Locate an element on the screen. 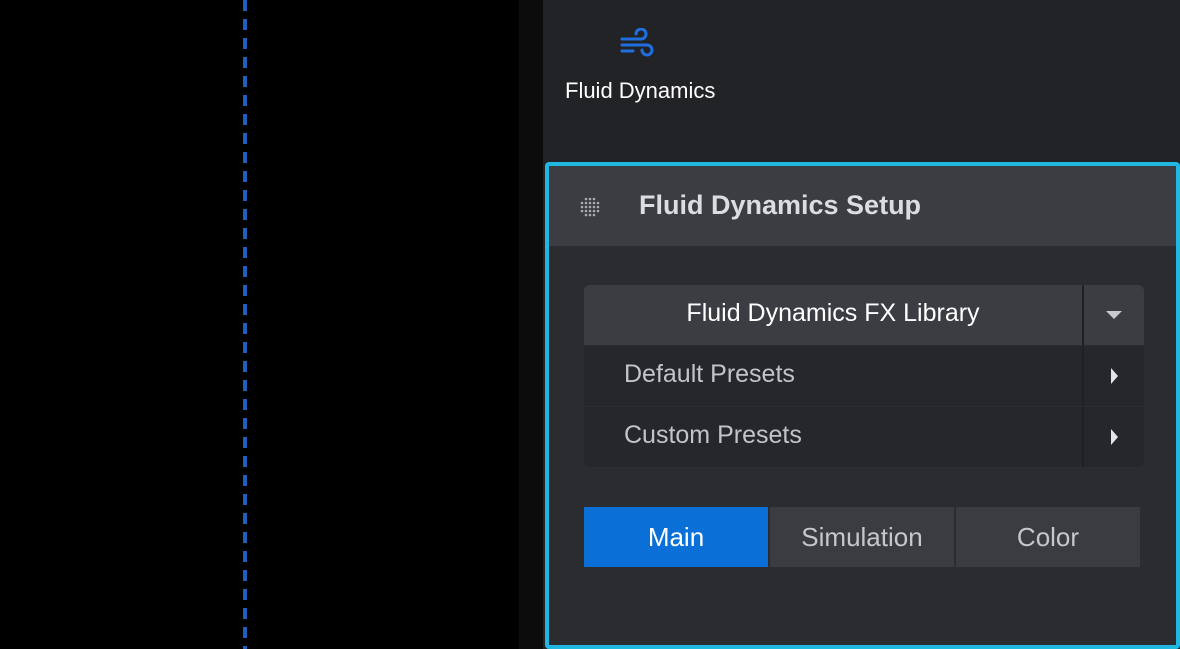 The width and height of the screenshot is (1180, 649). dropdown-toggle is located at coordinates (1114, 315).